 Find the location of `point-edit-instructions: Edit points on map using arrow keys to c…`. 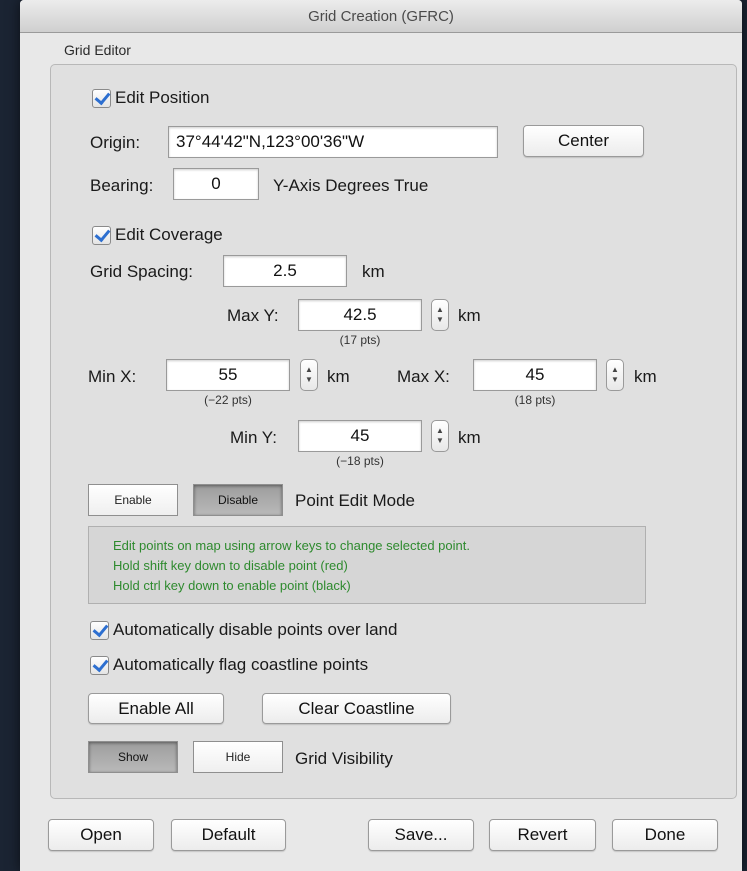

point-edit-instructions: Edit points on map using arrow keys to c… is located at coordinates (367, 565).